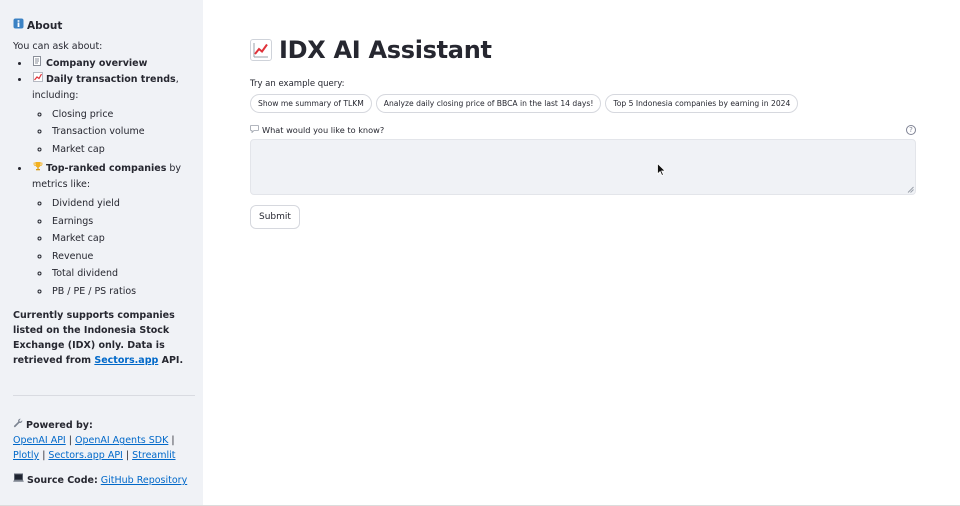 Image resolution: width=960 pixels, height=506 pixels. I want to click on about-title: About, so click(45, 26).